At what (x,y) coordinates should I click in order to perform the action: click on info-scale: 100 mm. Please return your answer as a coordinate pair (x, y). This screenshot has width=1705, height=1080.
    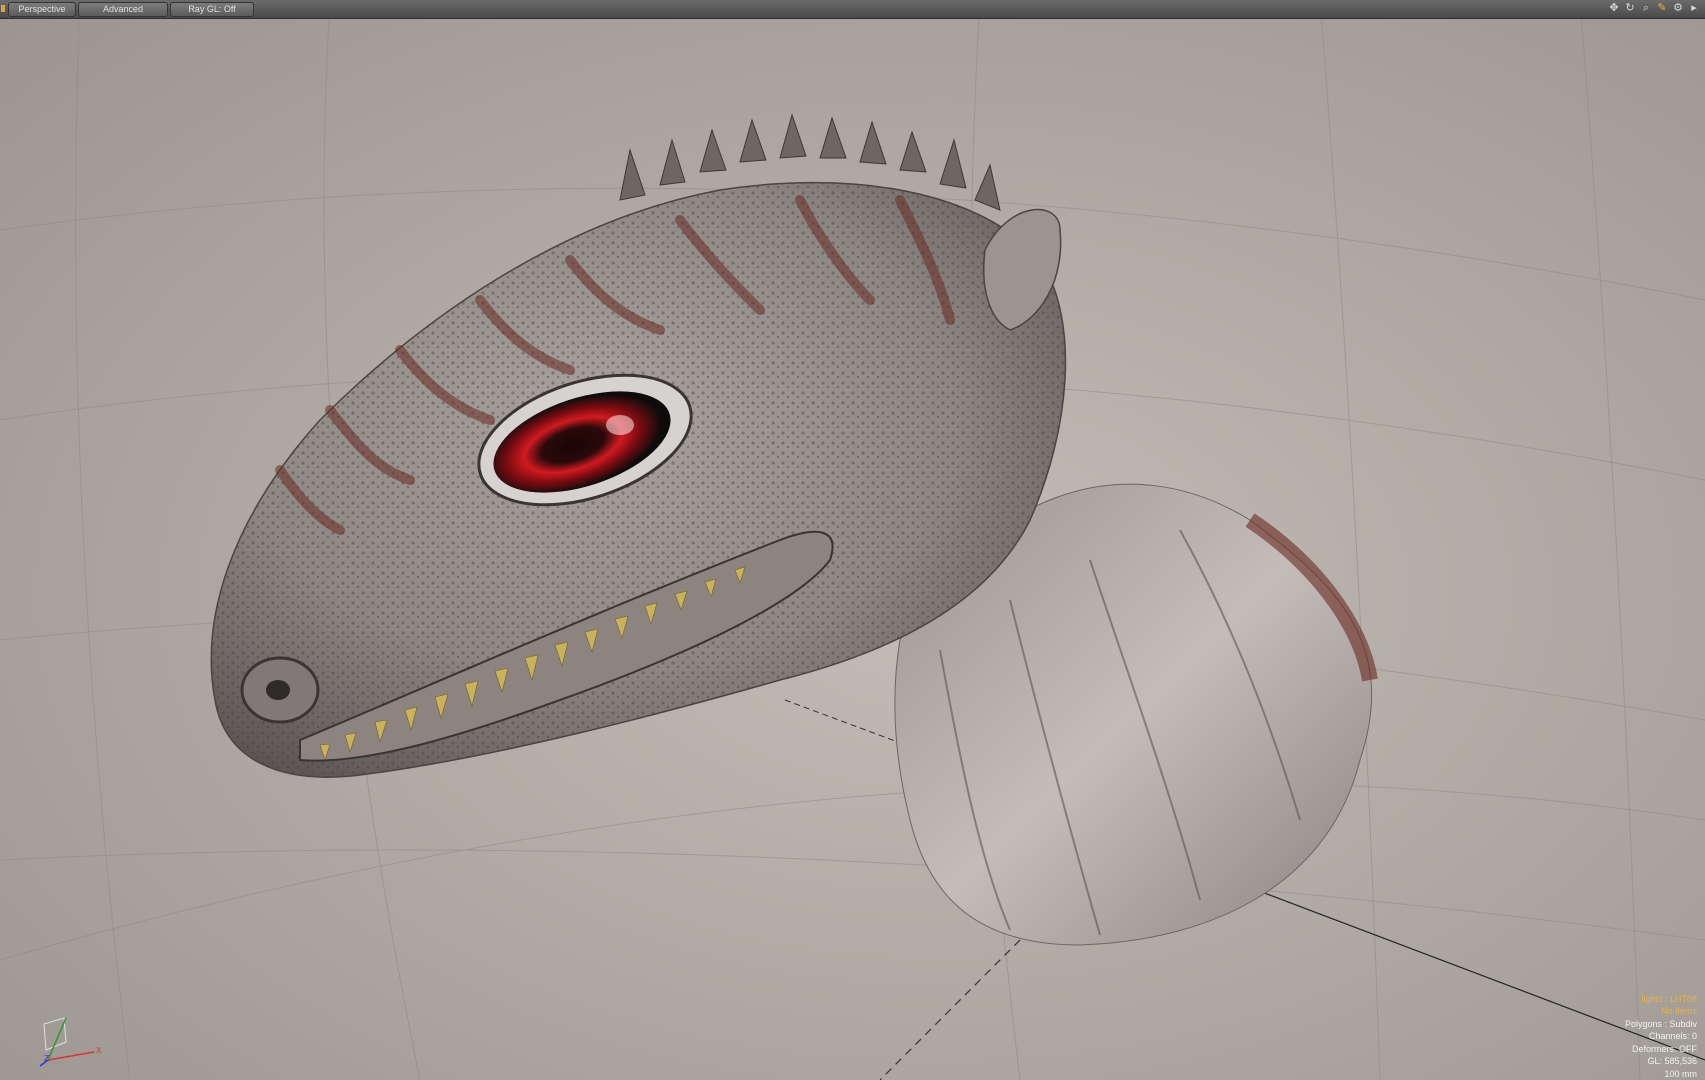
    Looking at the image, I should click on (1680, 1073).